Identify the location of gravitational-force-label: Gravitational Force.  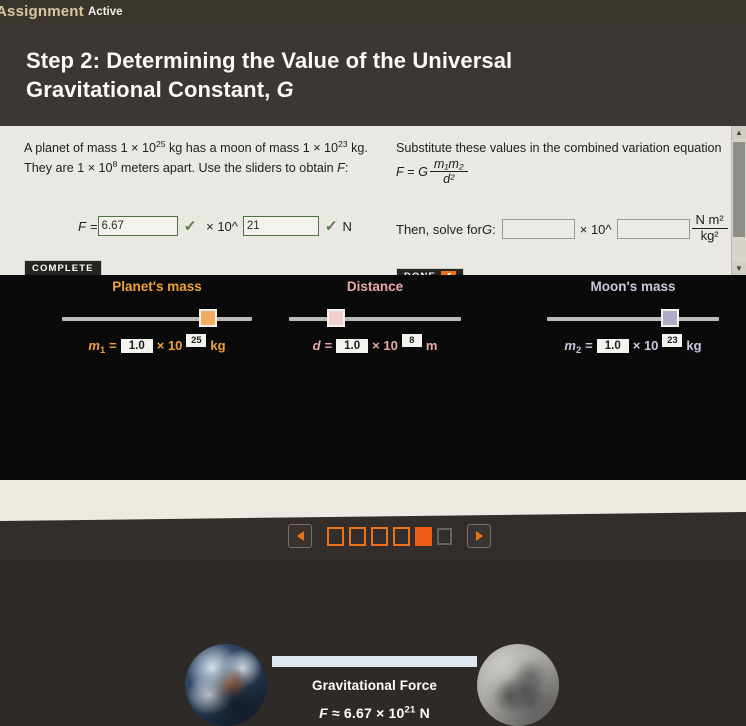
(374, 685).